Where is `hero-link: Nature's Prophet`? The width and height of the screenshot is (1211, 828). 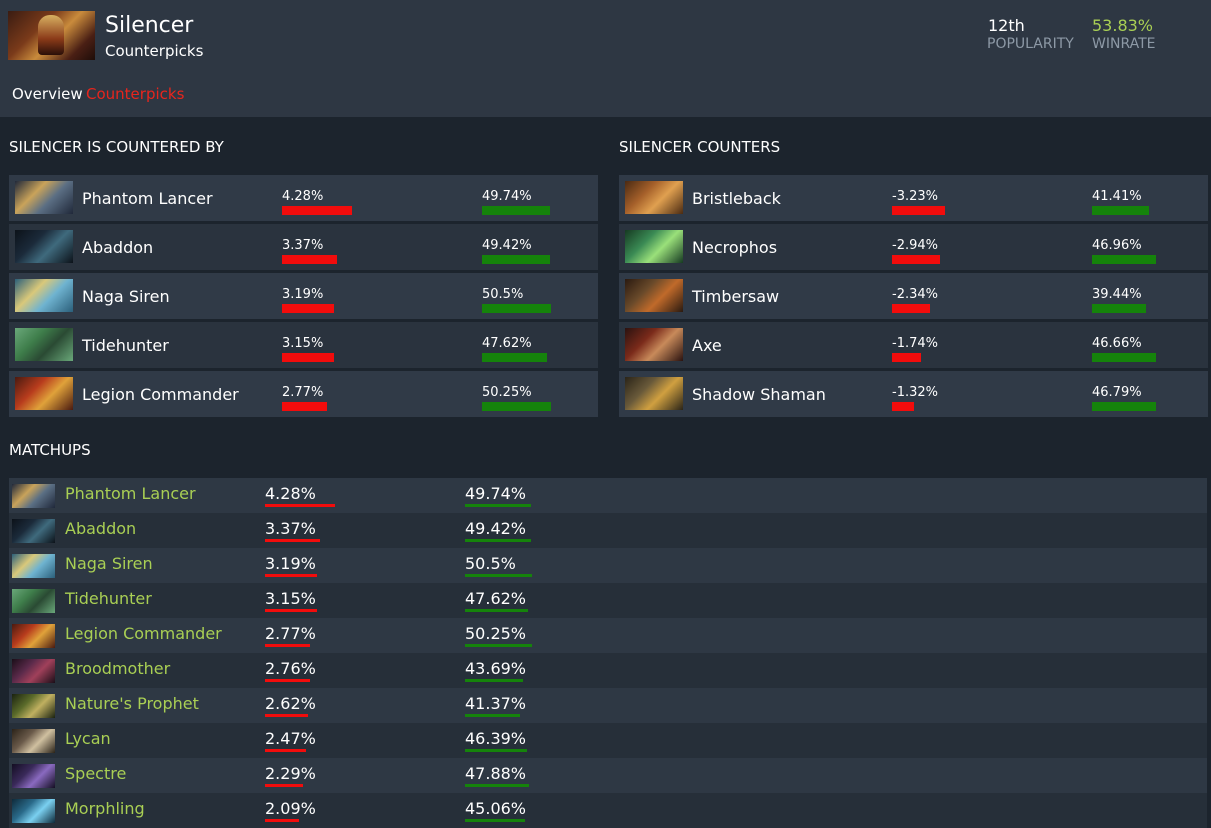 hero-link: Nature's Prophet is located at coordinates (132, 703).